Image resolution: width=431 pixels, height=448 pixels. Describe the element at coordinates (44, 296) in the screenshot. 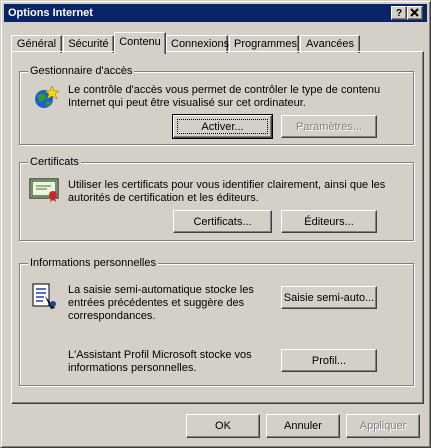

I see `autocomplete-icon` at that location.